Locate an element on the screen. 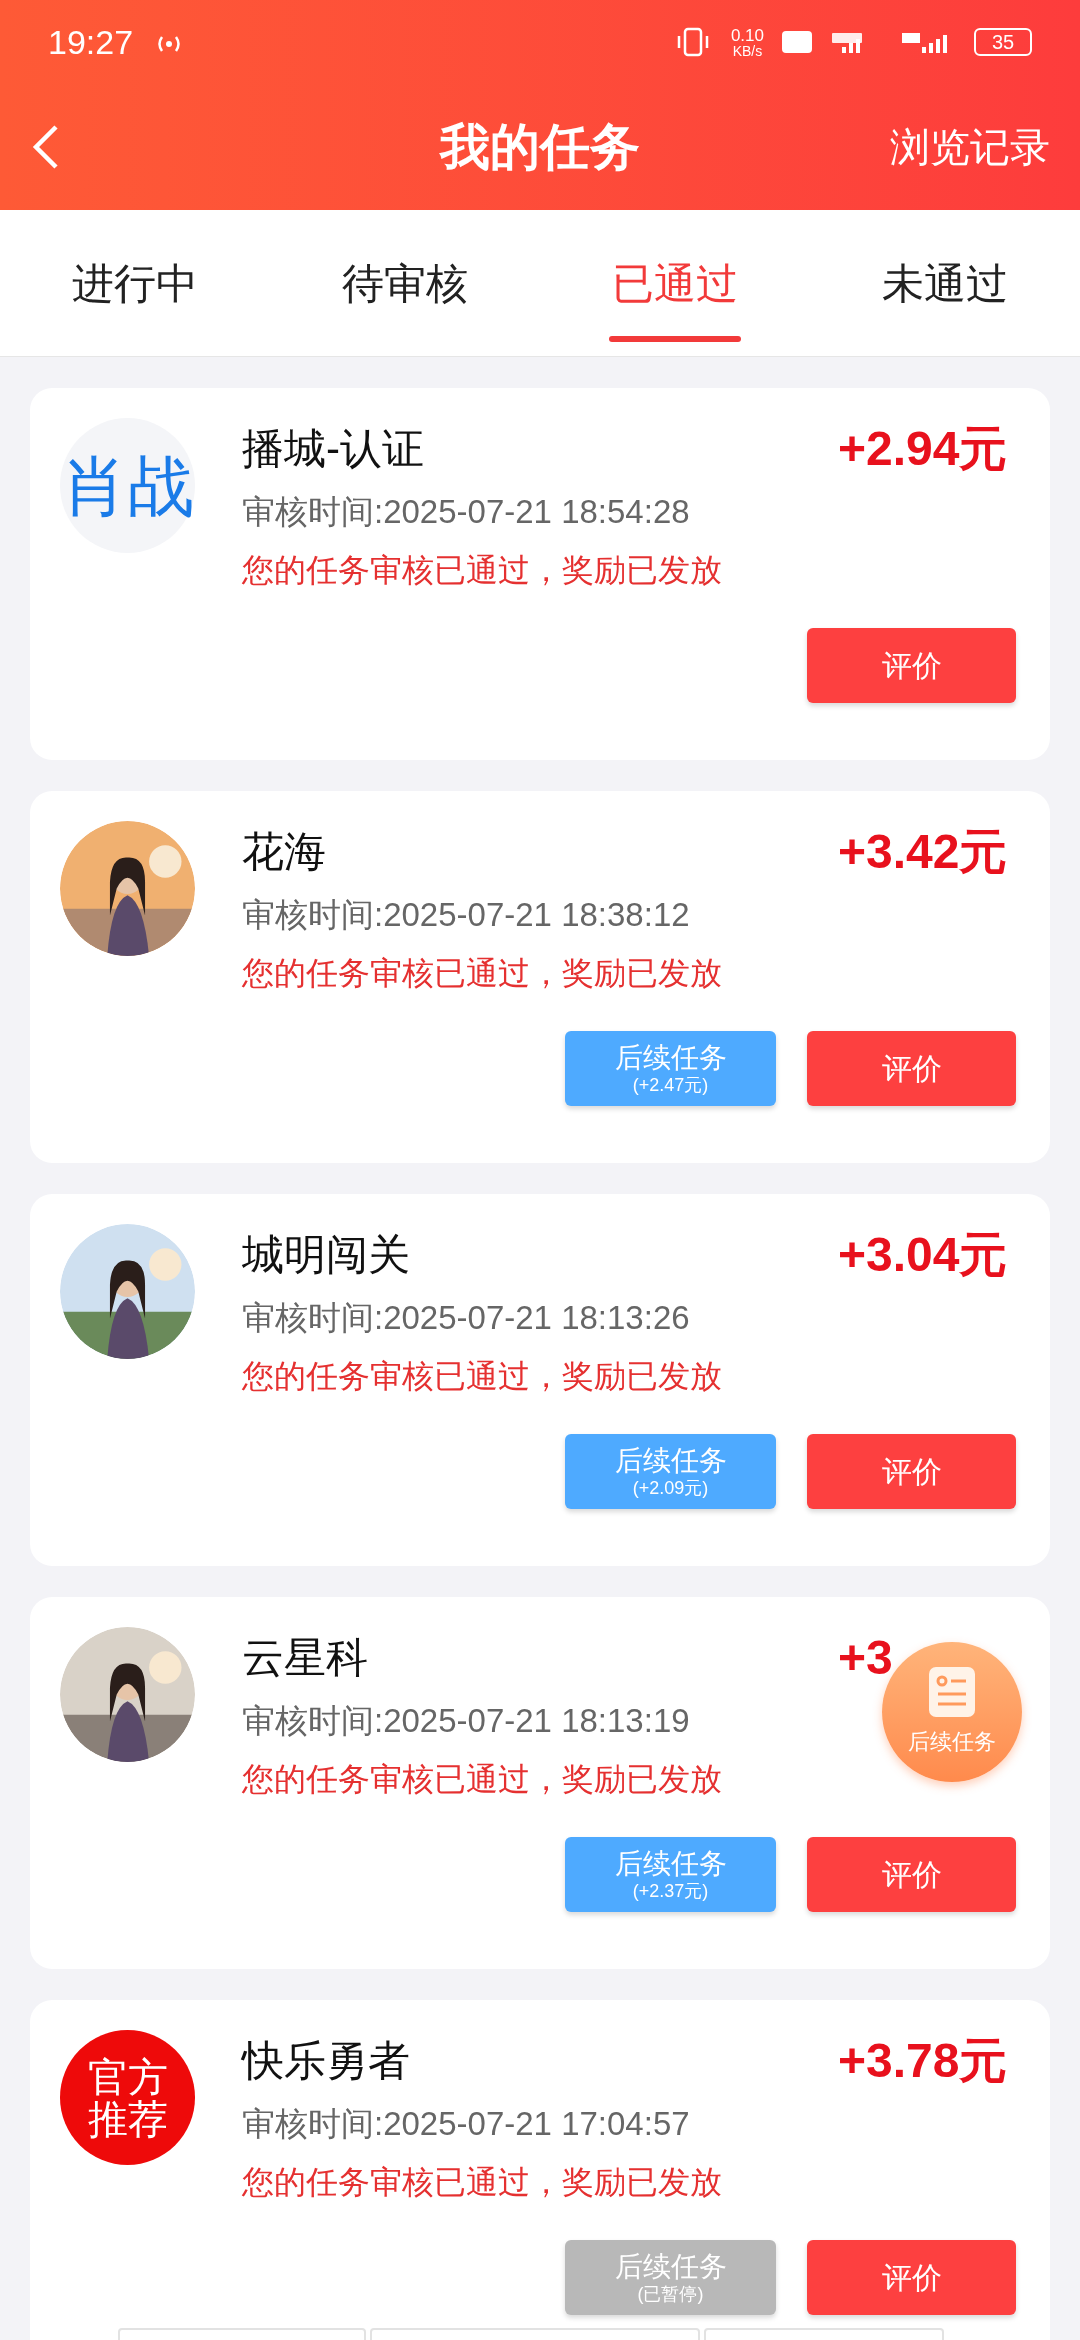  reward-amount: +3.04元 is located at coordinates (923, 1255).